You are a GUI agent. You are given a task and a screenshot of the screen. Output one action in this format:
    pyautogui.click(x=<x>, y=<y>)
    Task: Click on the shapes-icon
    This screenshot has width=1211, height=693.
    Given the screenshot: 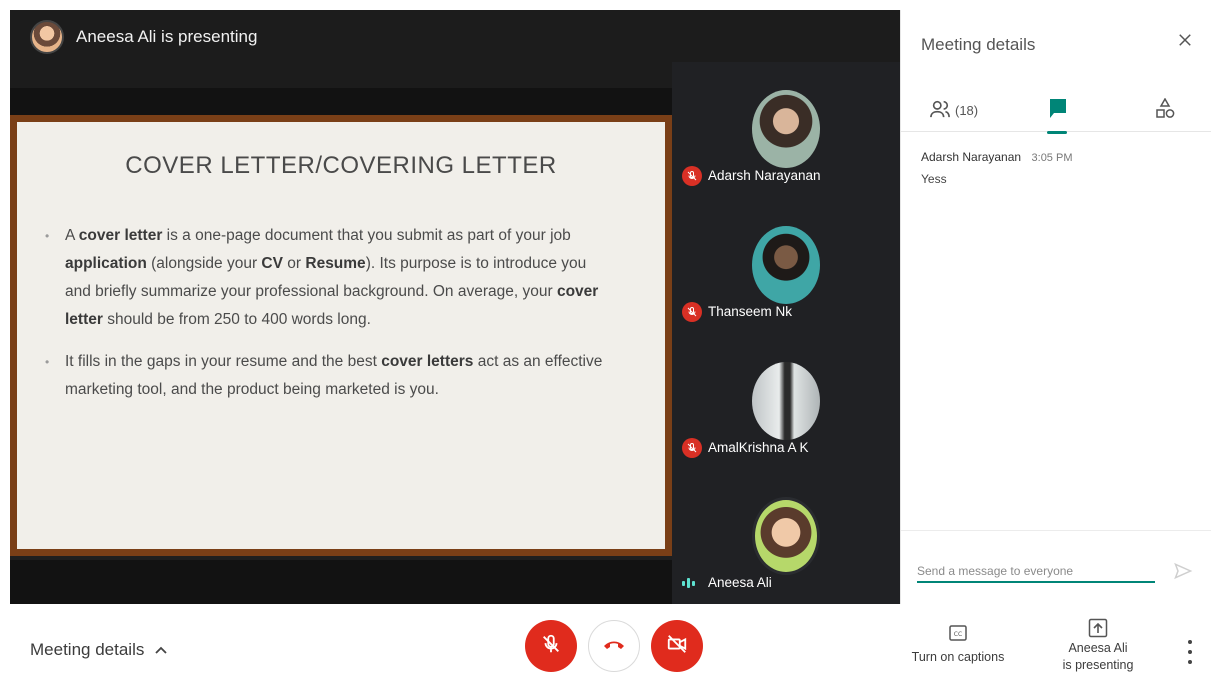 What is the action you would take?
    pyautogui.click(x=1165, y=109)
    